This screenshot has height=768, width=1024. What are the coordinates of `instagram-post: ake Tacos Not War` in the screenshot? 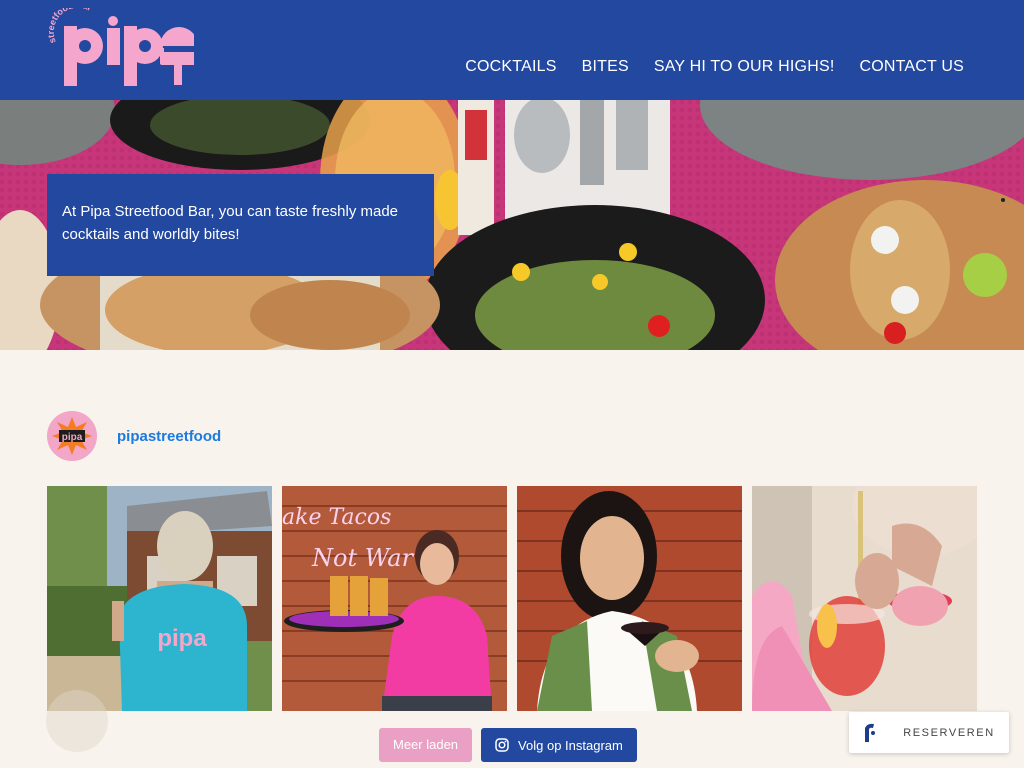 It's located at (394, 598).